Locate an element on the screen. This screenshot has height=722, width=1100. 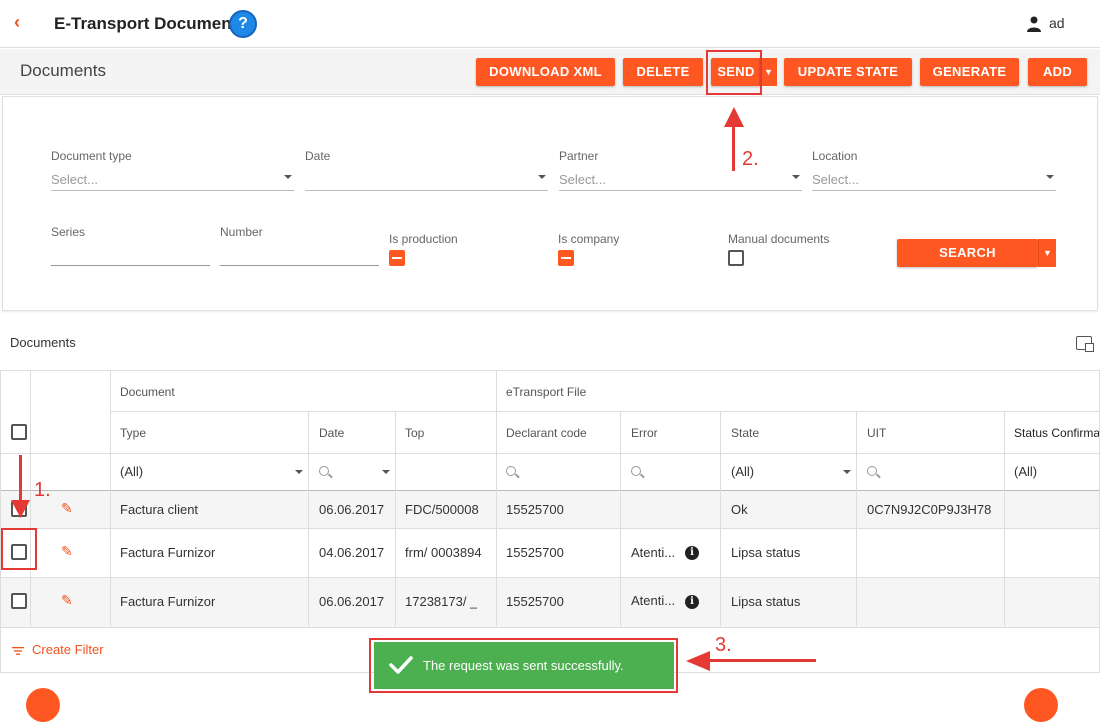
step2-arrow is located at coordinates (733, 148).